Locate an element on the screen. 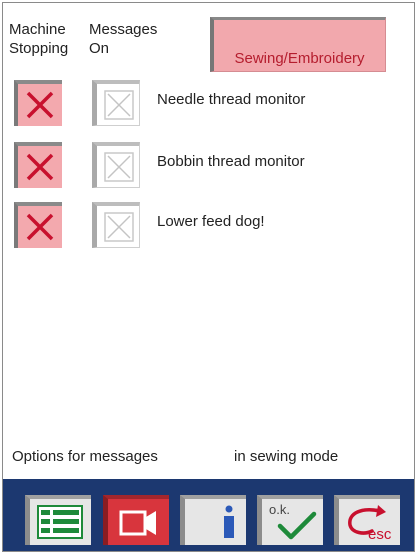 The image size is (417, 554). ok-check-icon is located at coordinates (297, 525).